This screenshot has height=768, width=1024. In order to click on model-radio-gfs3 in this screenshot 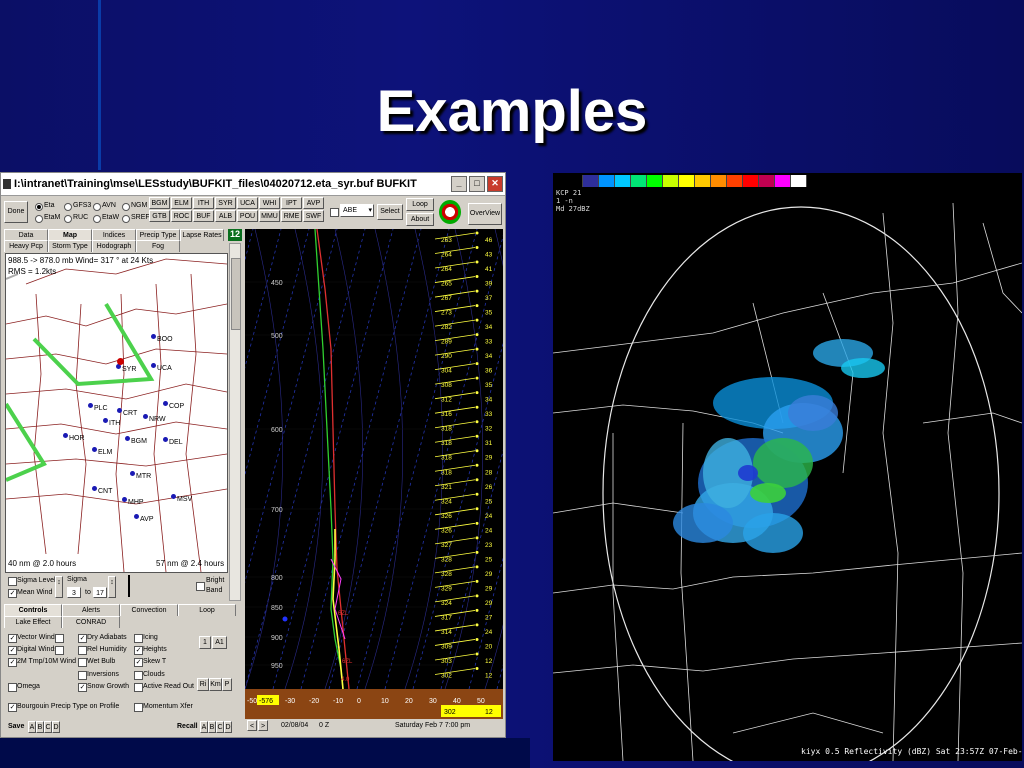, I will do `click(68, 207)`.